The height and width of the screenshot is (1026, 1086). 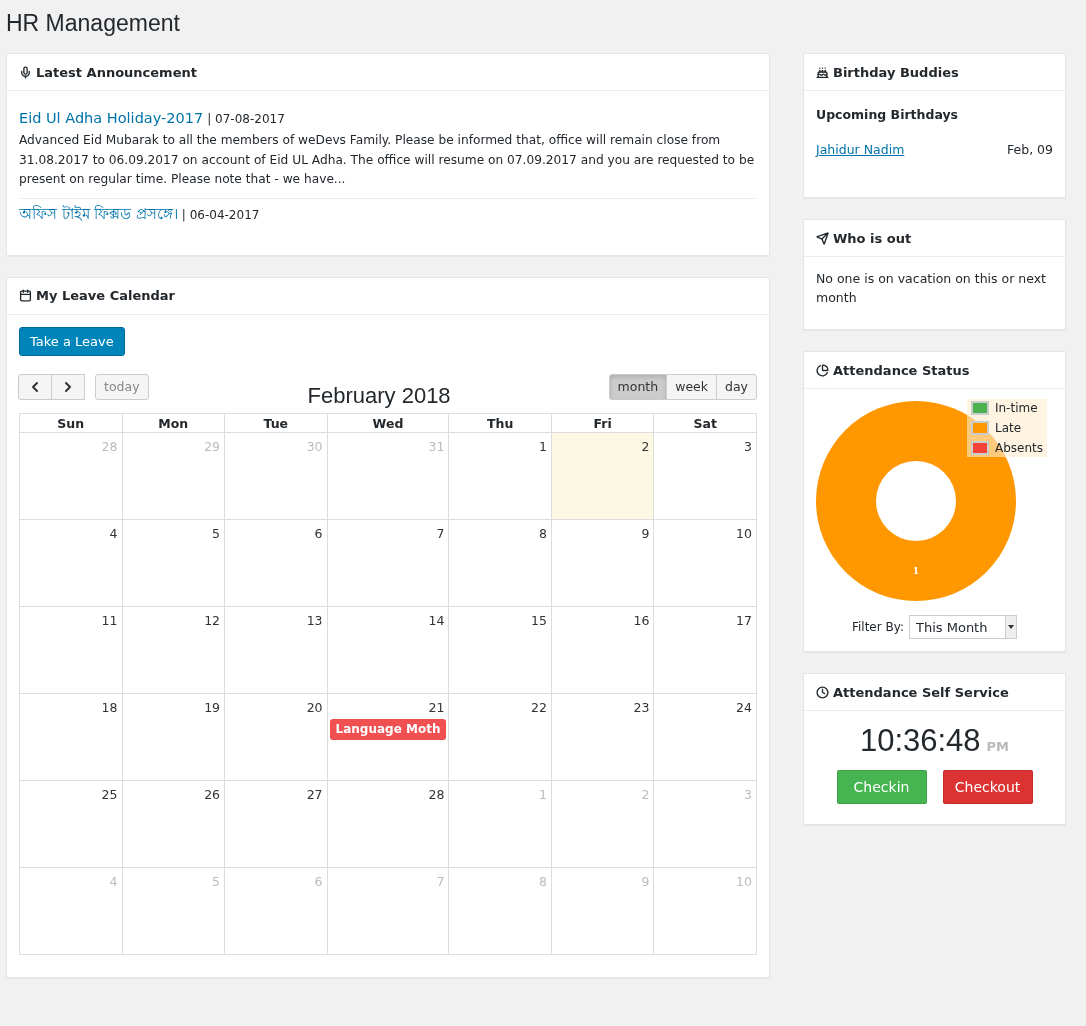 I want to click on weekday-header: Thu, so click(x=500, y=423).